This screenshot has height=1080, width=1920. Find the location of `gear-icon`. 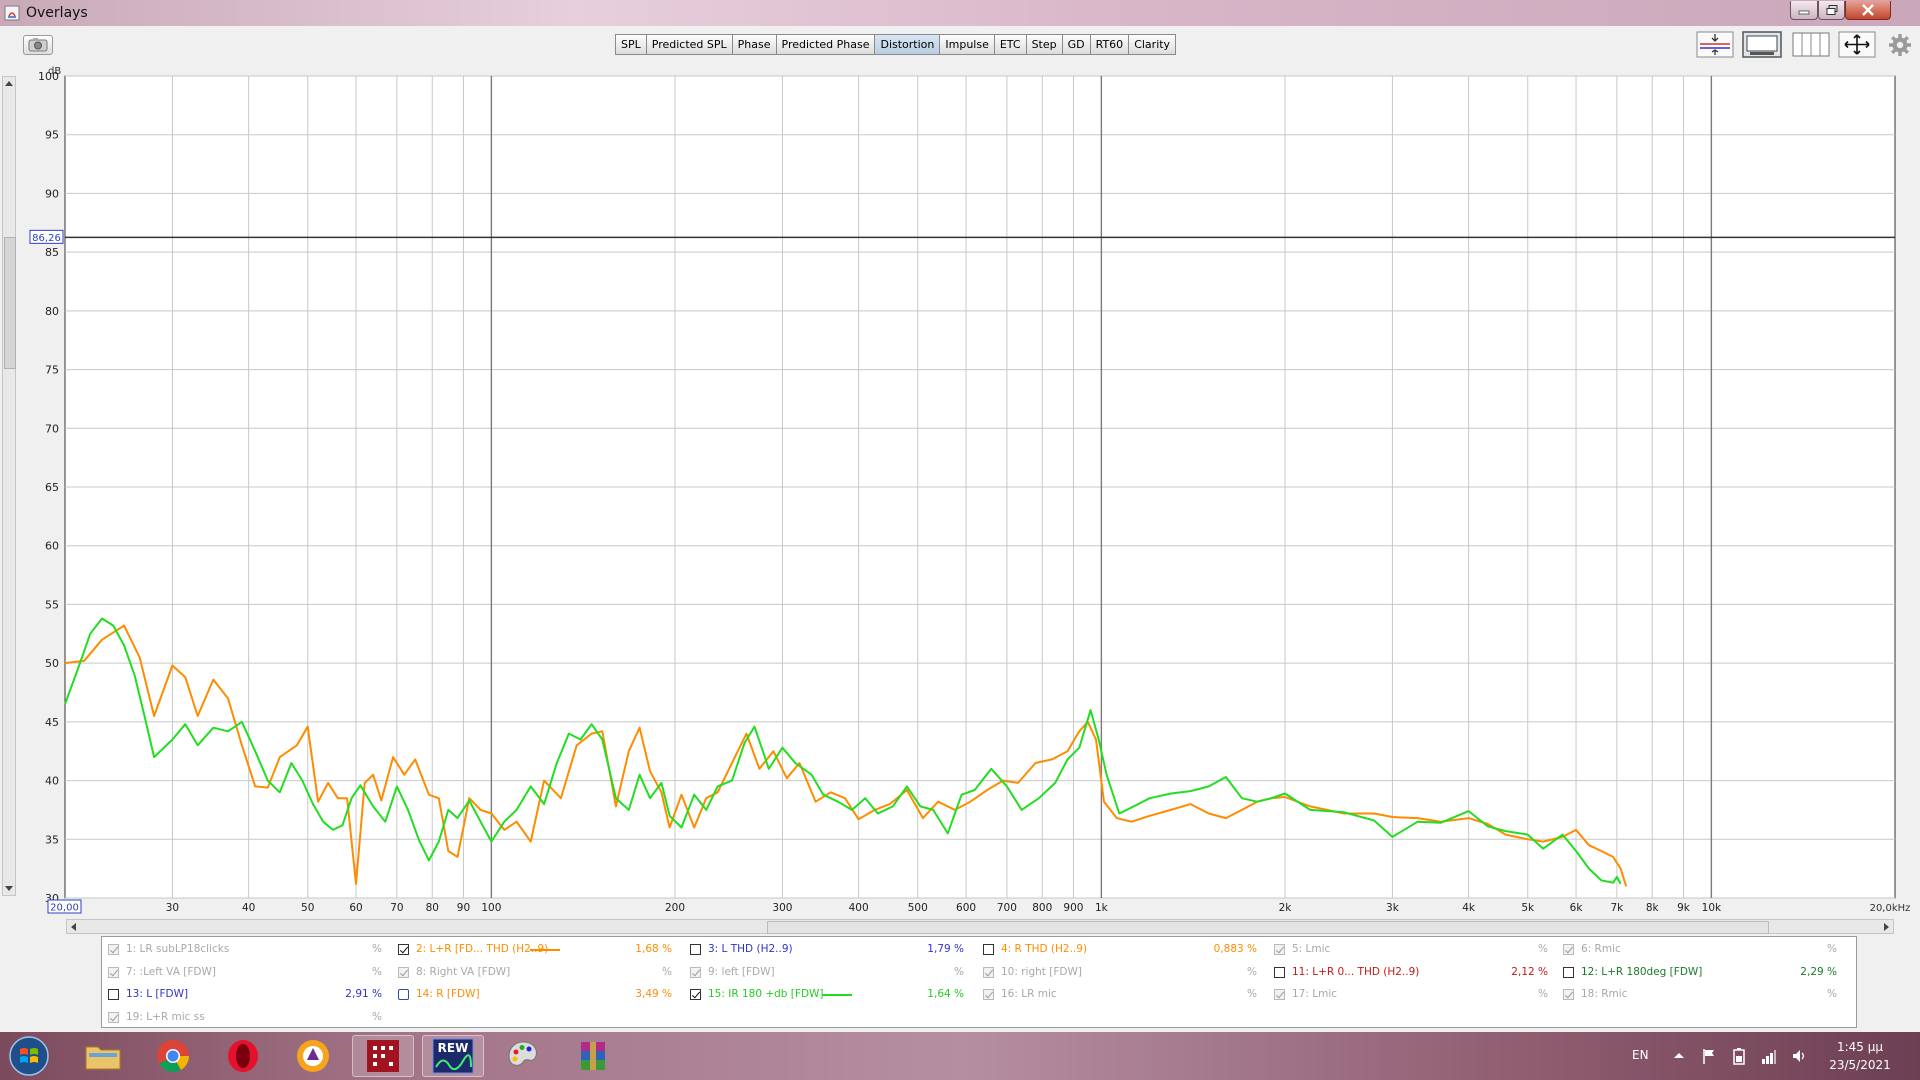

gear-icon is located at coordinates (1900, 45).